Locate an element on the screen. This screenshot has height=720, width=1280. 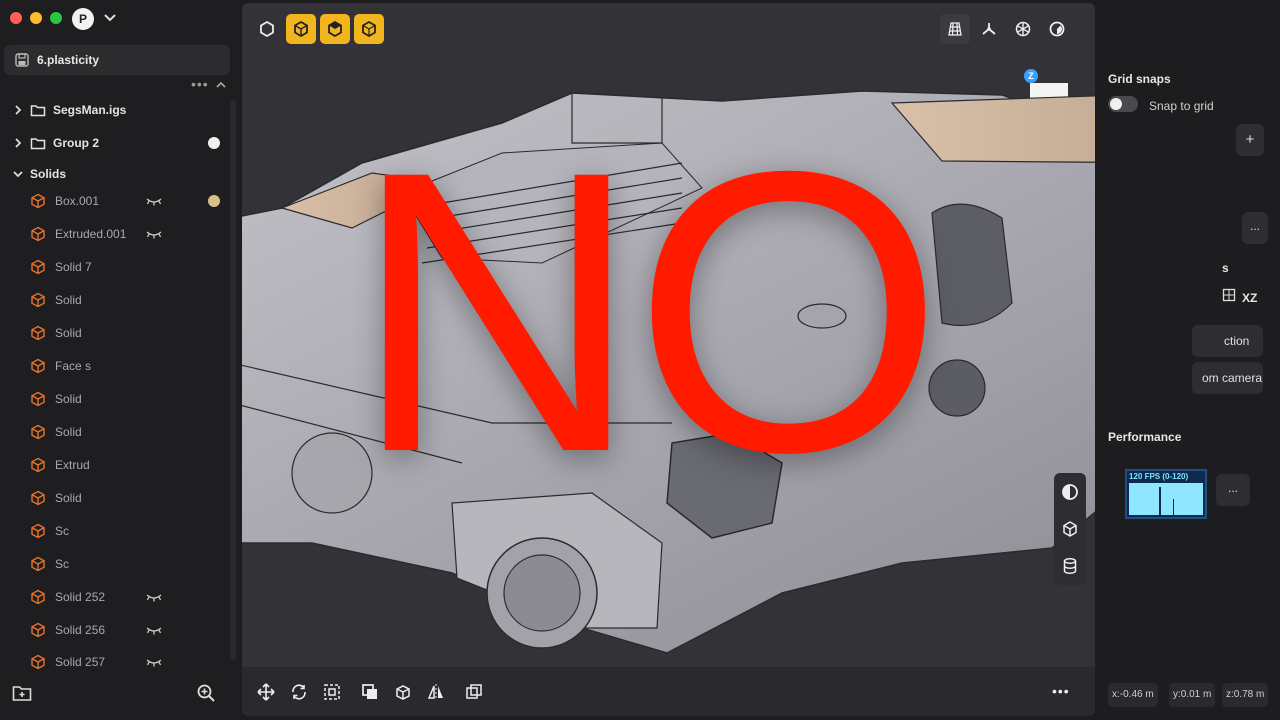
fps-graph is located at coordinates (1166, 499).